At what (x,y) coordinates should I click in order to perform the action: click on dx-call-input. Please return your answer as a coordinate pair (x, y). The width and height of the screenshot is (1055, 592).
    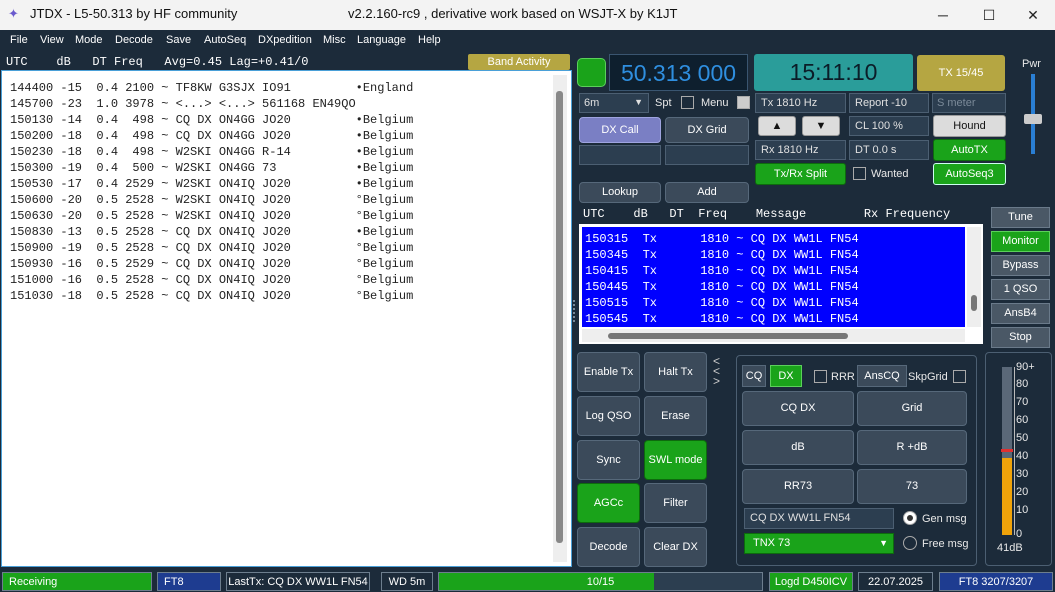
    Looking at the image, I should click on (620, 155).